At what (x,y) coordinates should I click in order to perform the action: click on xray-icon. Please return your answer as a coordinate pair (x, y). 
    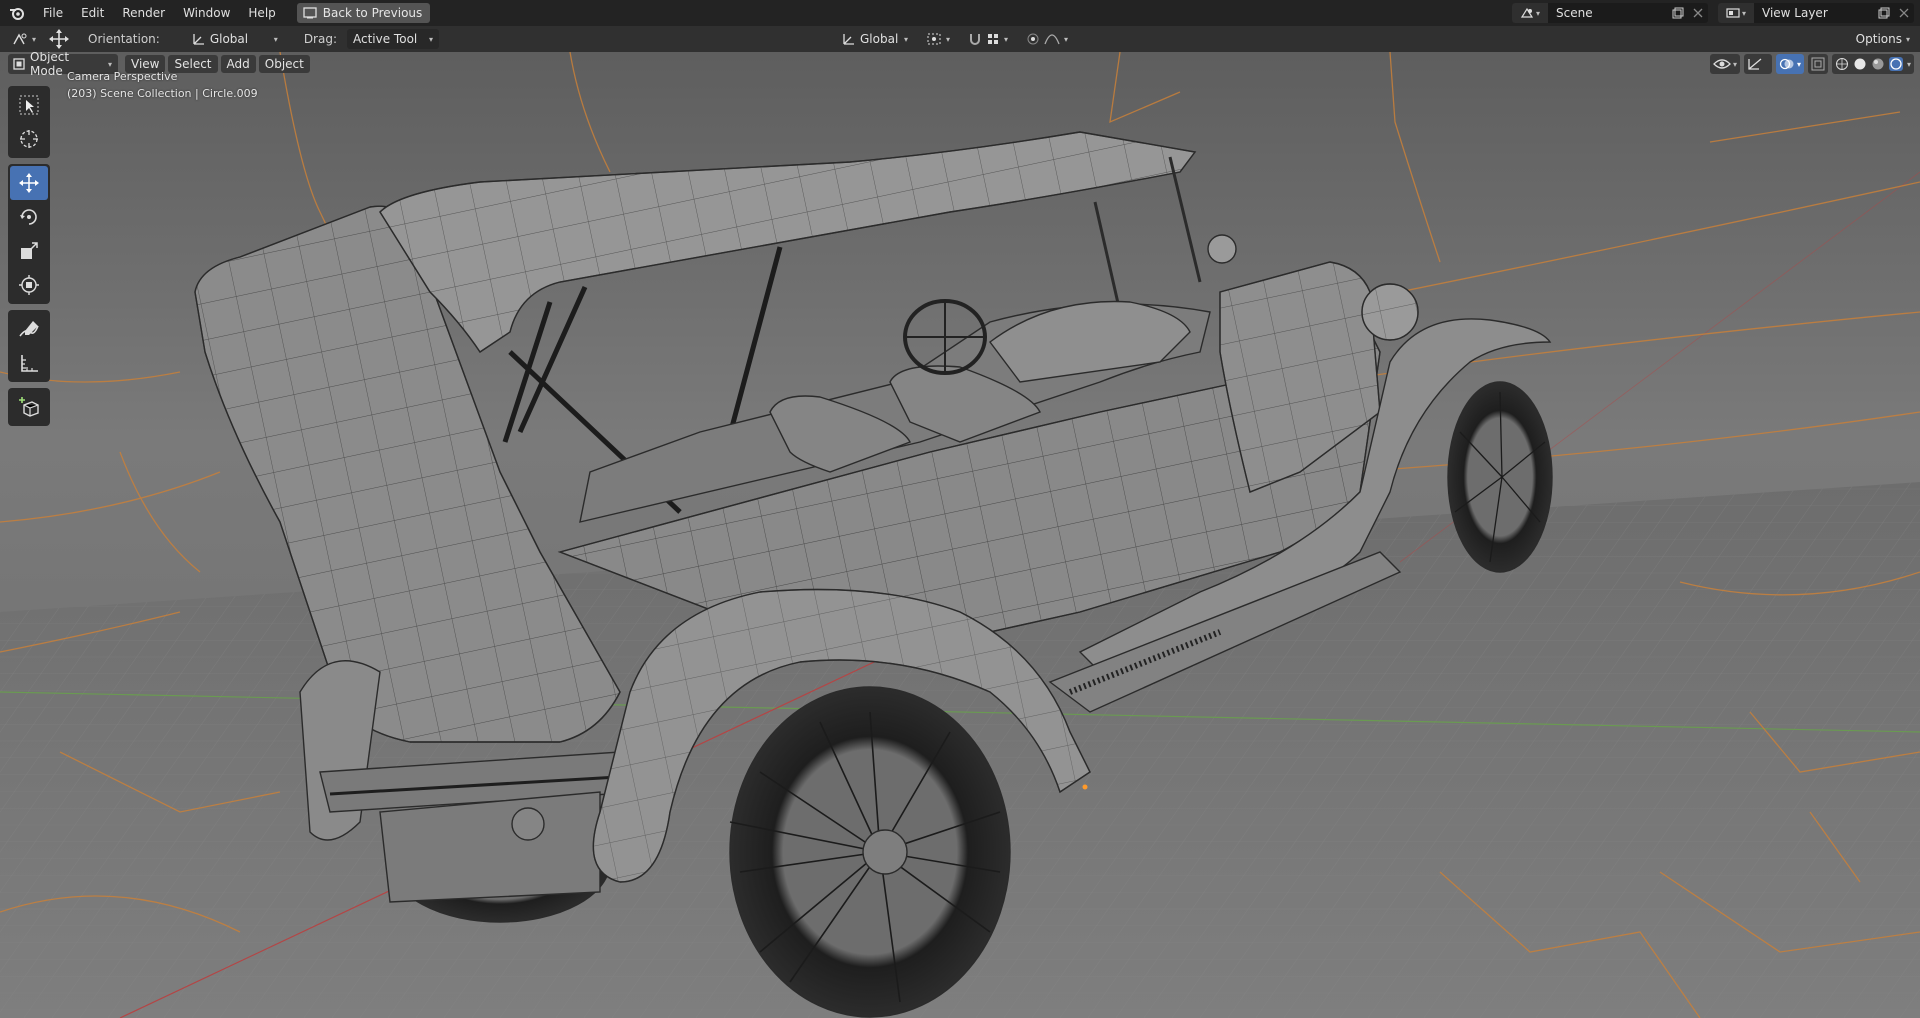
    Looking at the image, I should click on (1818, 64).